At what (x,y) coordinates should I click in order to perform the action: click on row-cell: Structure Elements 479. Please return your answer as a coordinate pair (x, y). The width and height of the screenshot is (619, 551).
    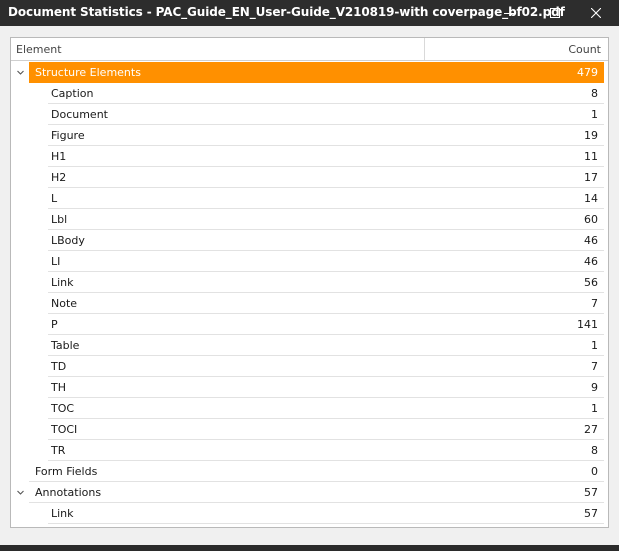
    Looking at the image, I should click on (316, 72).